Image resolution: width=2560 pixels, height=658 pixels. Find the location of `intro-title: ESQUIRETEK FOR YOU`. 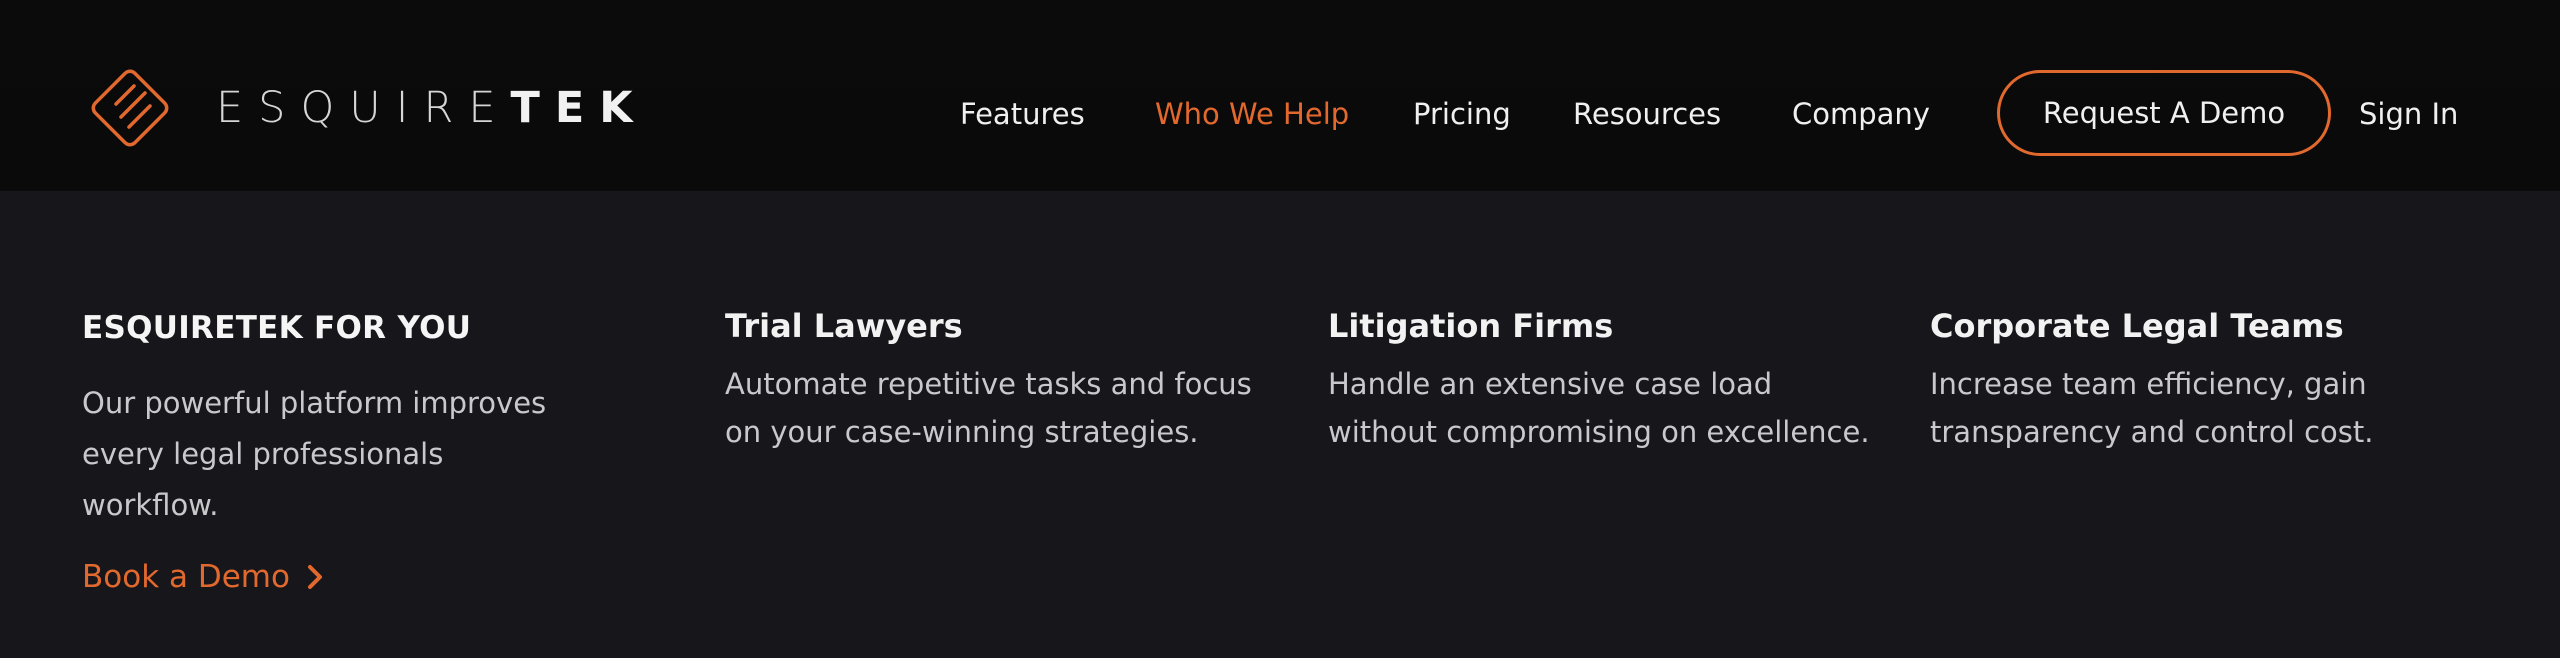

intro-title: ESQUIRETEK FOR YOU is located at coordinates (277, 328).